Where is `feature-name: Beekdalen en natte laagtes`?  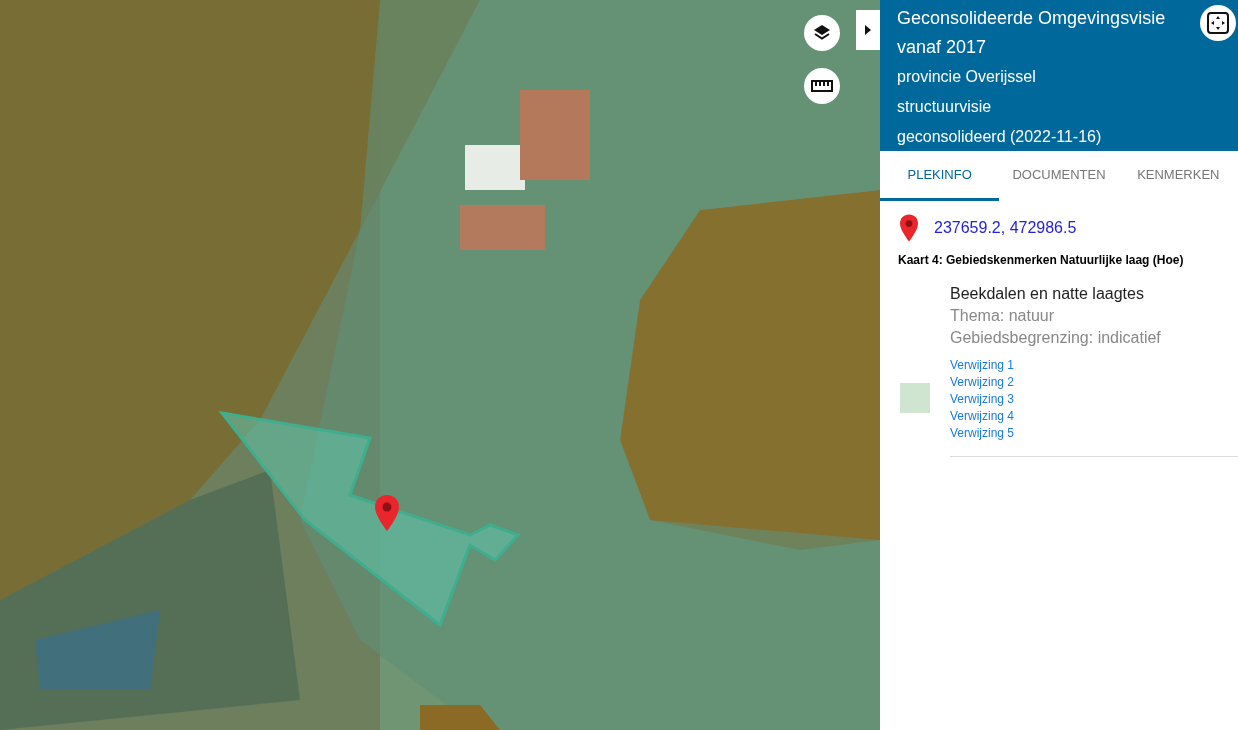
feature-name: Beekdalen en natte laagtes is located at coordinates (1047, 294).